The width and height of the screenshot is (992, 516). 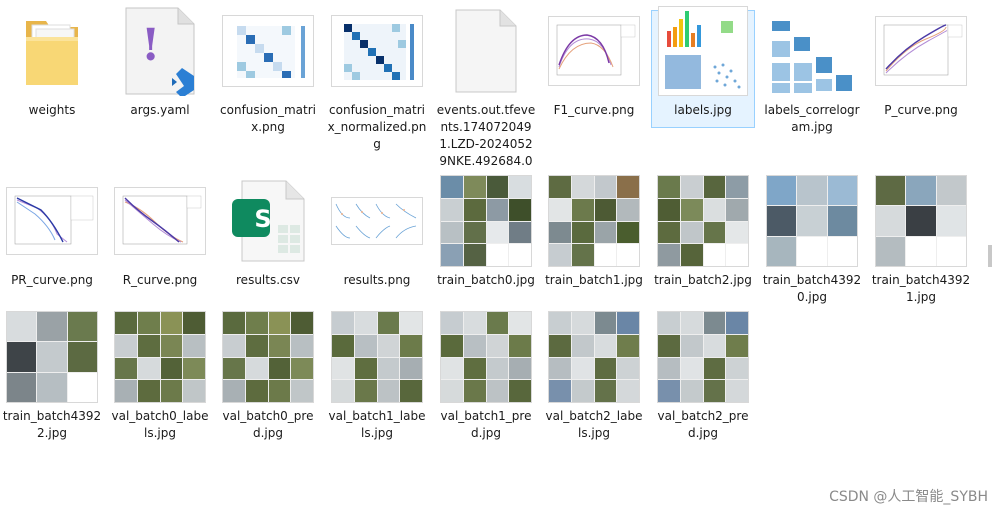 I want to click on blank-file-icon, so click(x=486, y=51).